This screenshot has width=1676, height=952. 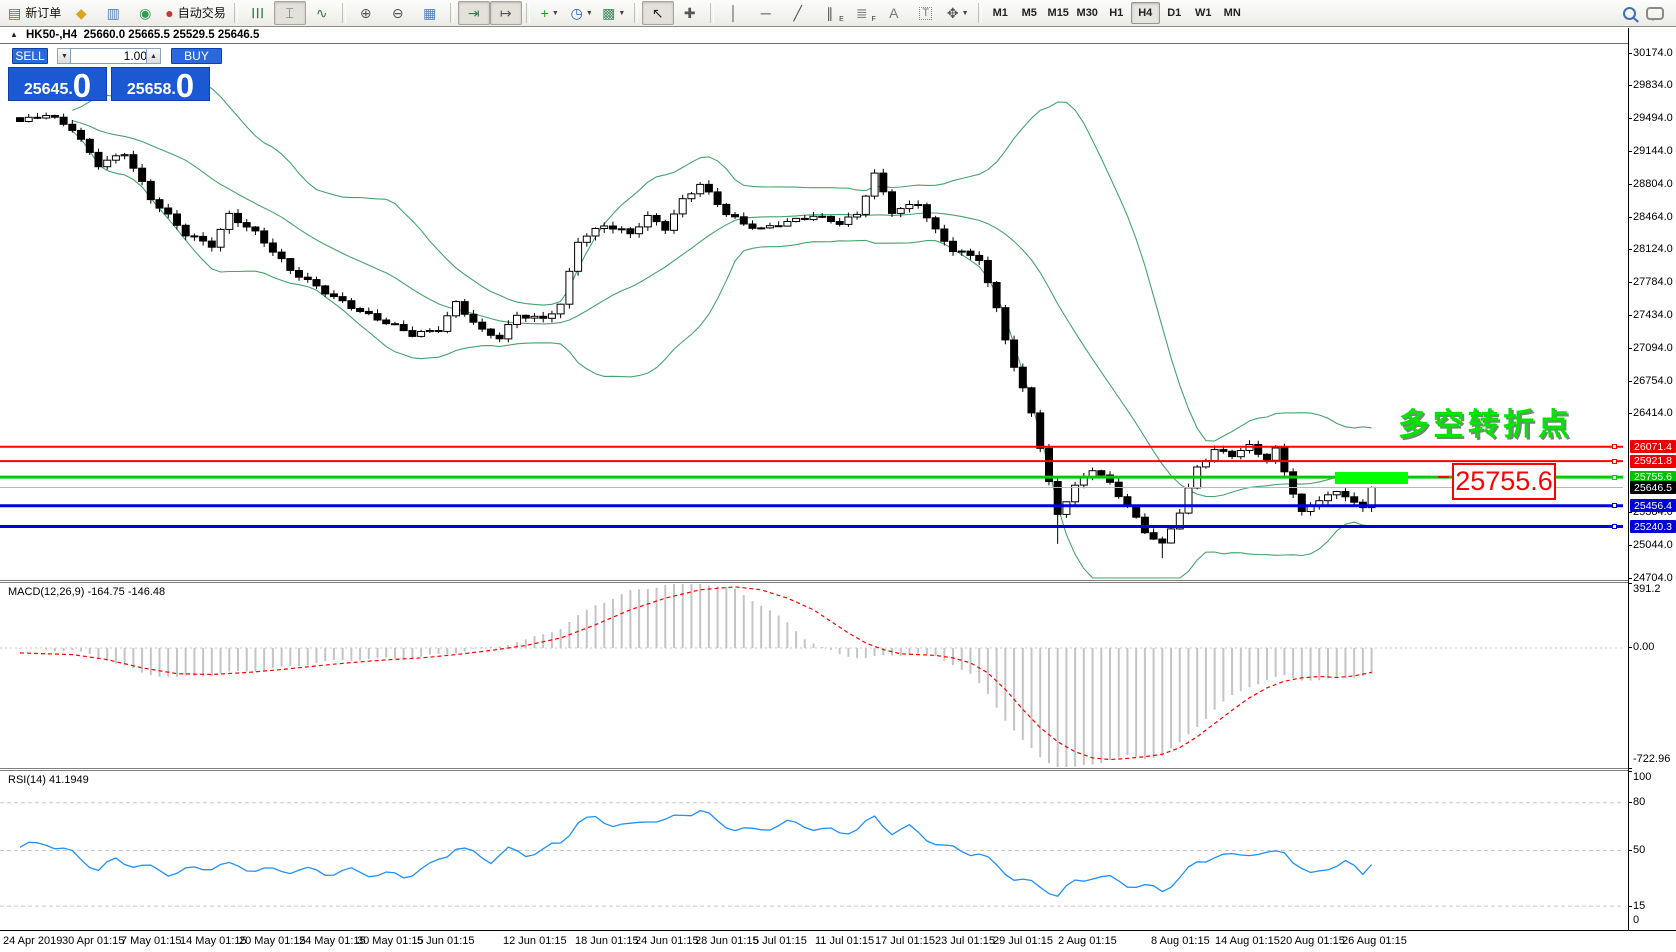 What do you see at coordinates (332, 941) in the screenshot?
I see `time-tick-label: 24 May 01:15` at bounding box center [332, 941].